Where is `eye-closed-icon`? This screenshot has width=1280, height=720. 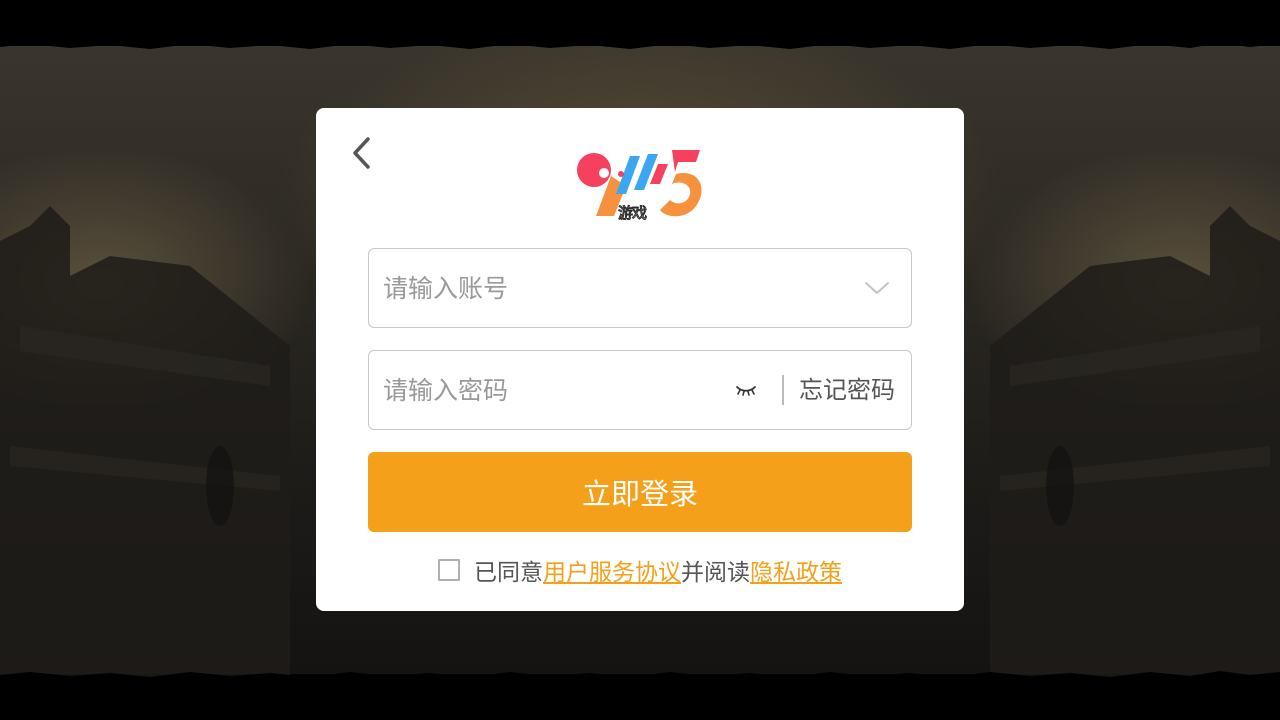
eye-closed-icon is located at coordinates (746, 391).